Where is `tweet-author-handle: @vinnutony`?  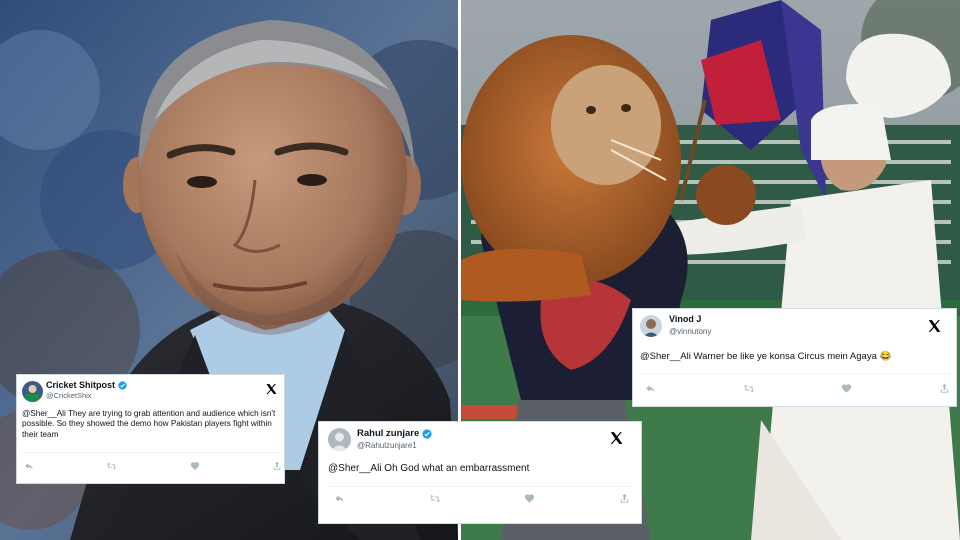 tweet-author-handle: @vinnutony is located at coordinates (690, 331).